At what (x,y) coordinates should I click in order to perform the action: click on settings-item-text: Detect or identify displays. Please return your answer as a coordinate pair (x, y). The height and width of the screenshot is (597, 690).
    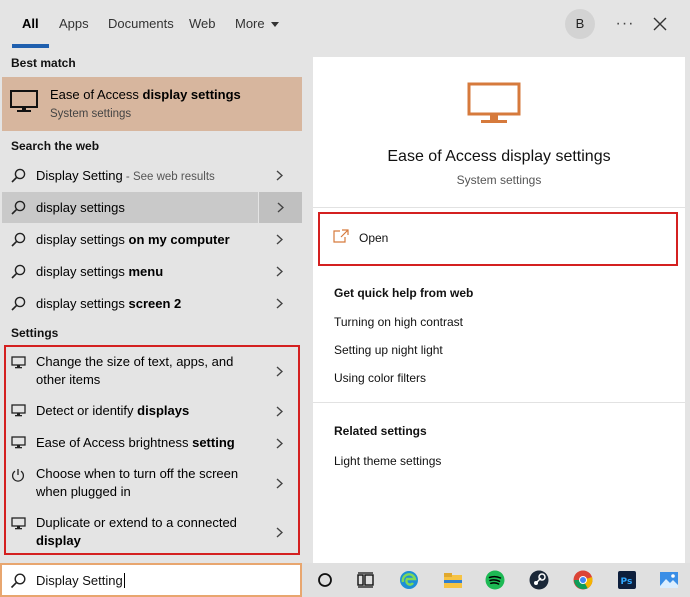
    Looking at the image, I should click on (146, 411).